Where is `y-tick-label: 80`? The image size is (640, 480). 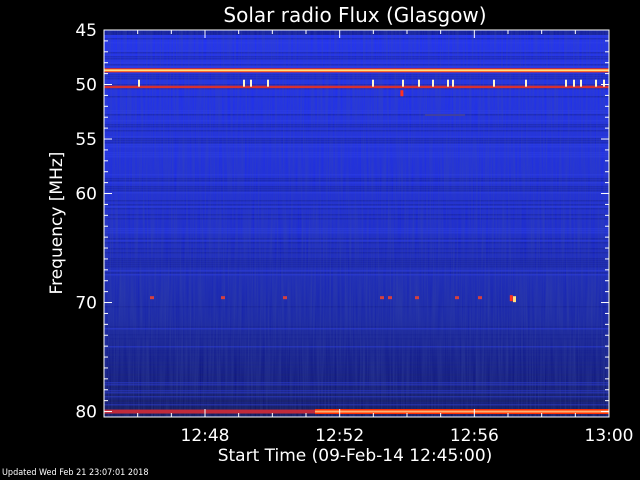
y-tick-label: 80 is located at coordinates (86, 413).